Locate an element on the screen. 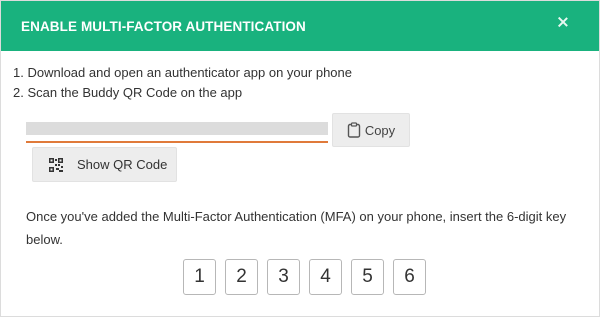  code-digit-5: 5 is located at coordinates (367, 277).